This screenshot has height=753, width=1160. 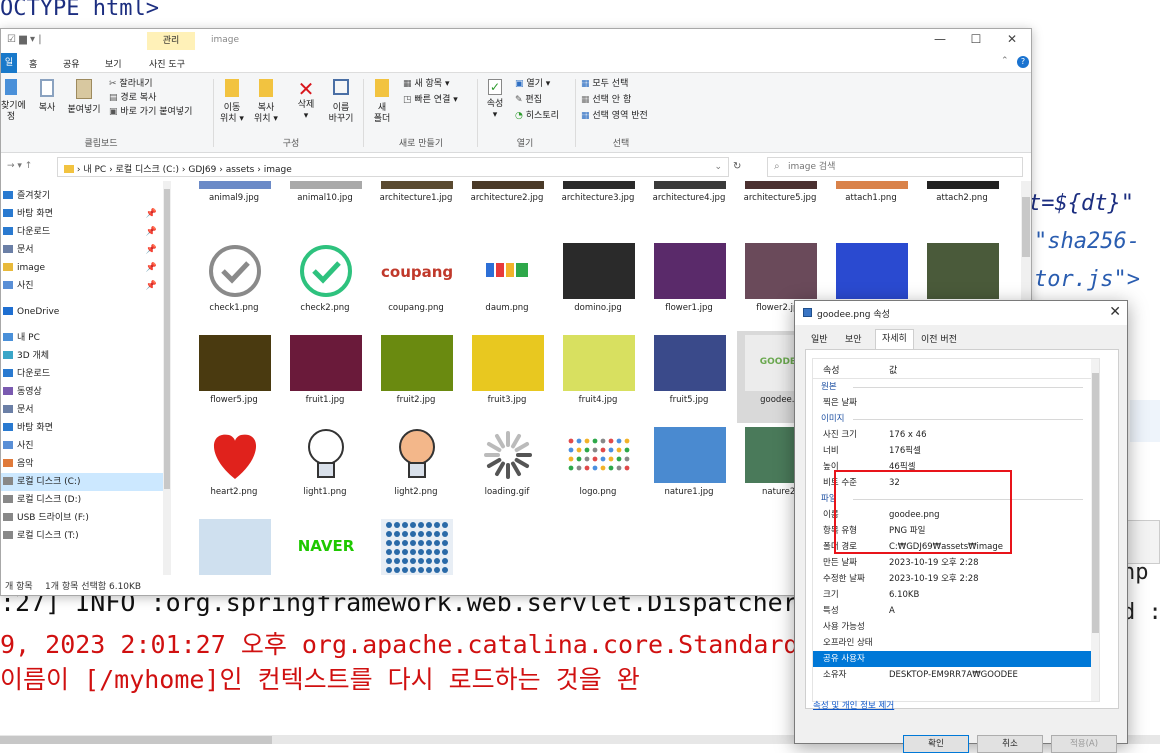 I want to click on property-row: 사용 가능성, so click(x=956, y=627).